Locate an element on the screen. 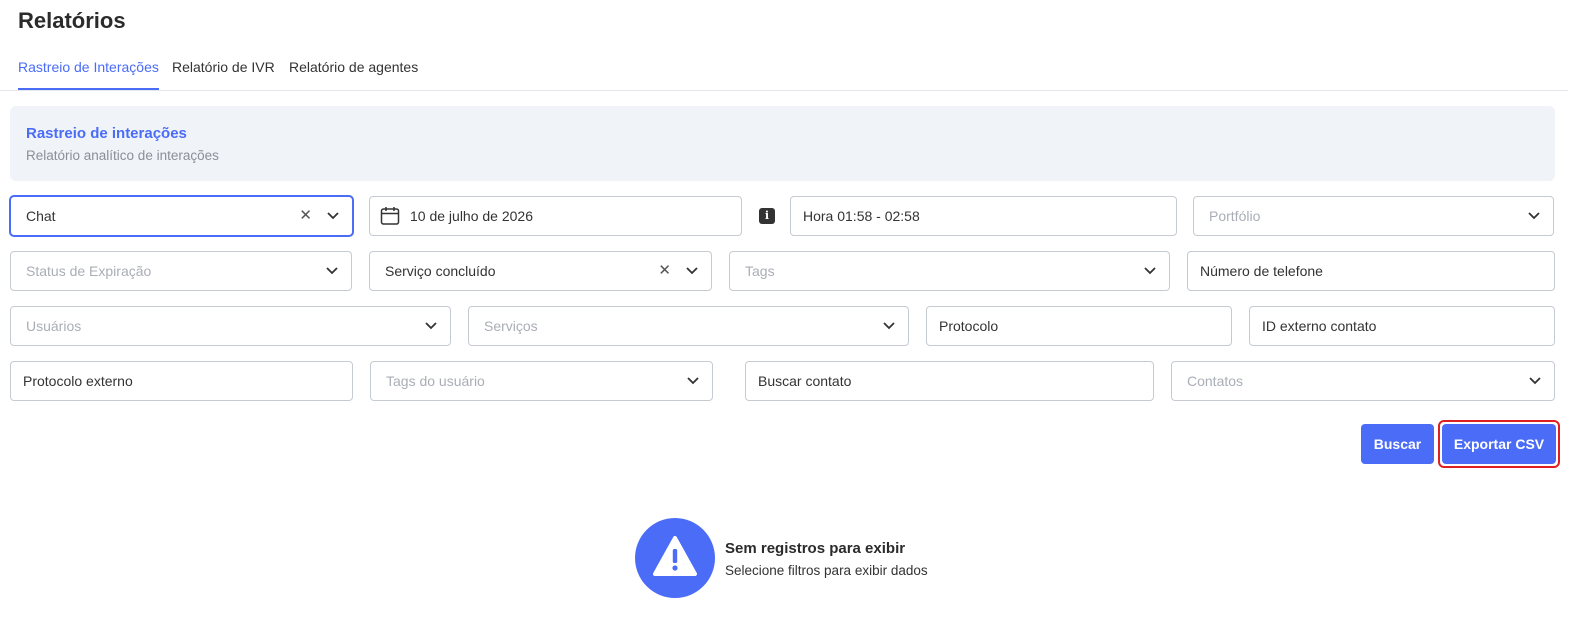 This screenshot has height=627, width=1595. time-range-field: Hora 01:58 - 02:58 is located at coordinates (983, 216).